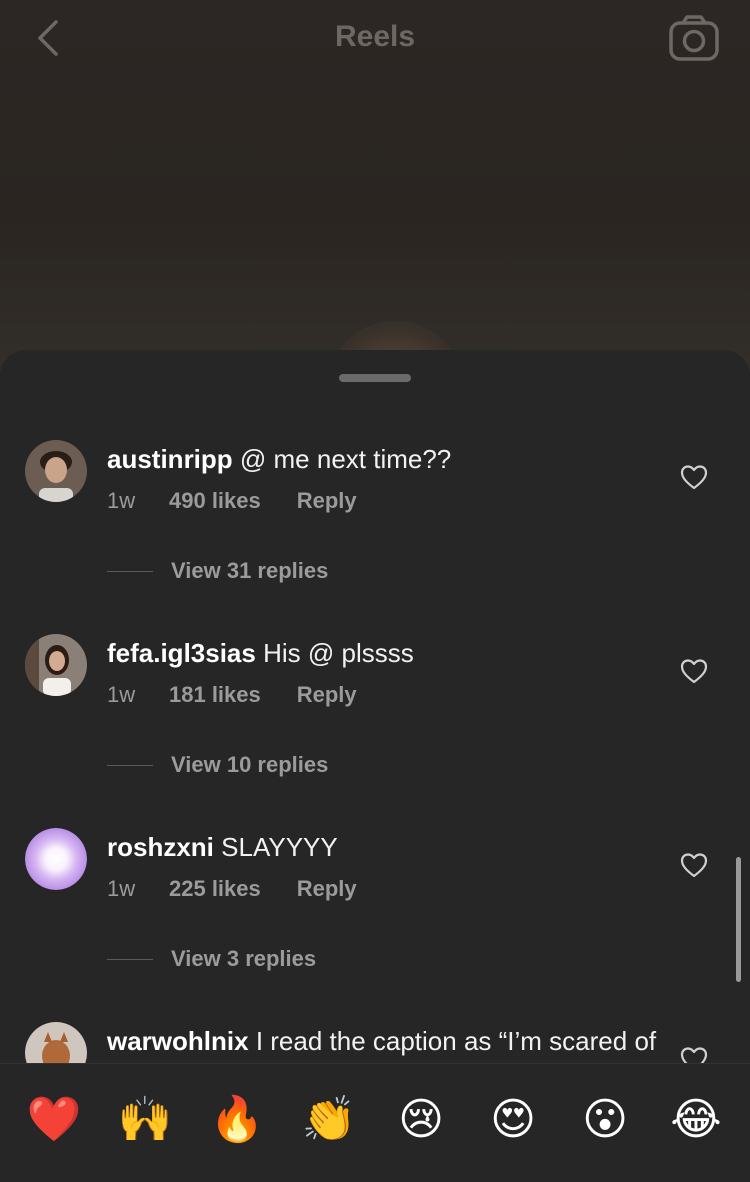 Image resolution: width=750 pixels, height=1182 pixels. I want to click on heart-eyes-emoji-button: 😍, so click(513, 1120).